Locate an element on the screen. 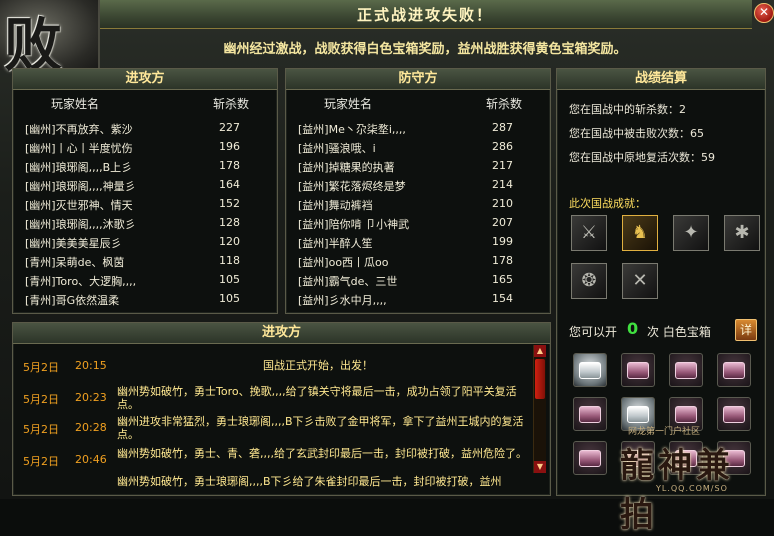 Image resolution: width=774 pixels, height=536 pixels. white-chest-icon is located at coordinates (590, 370).